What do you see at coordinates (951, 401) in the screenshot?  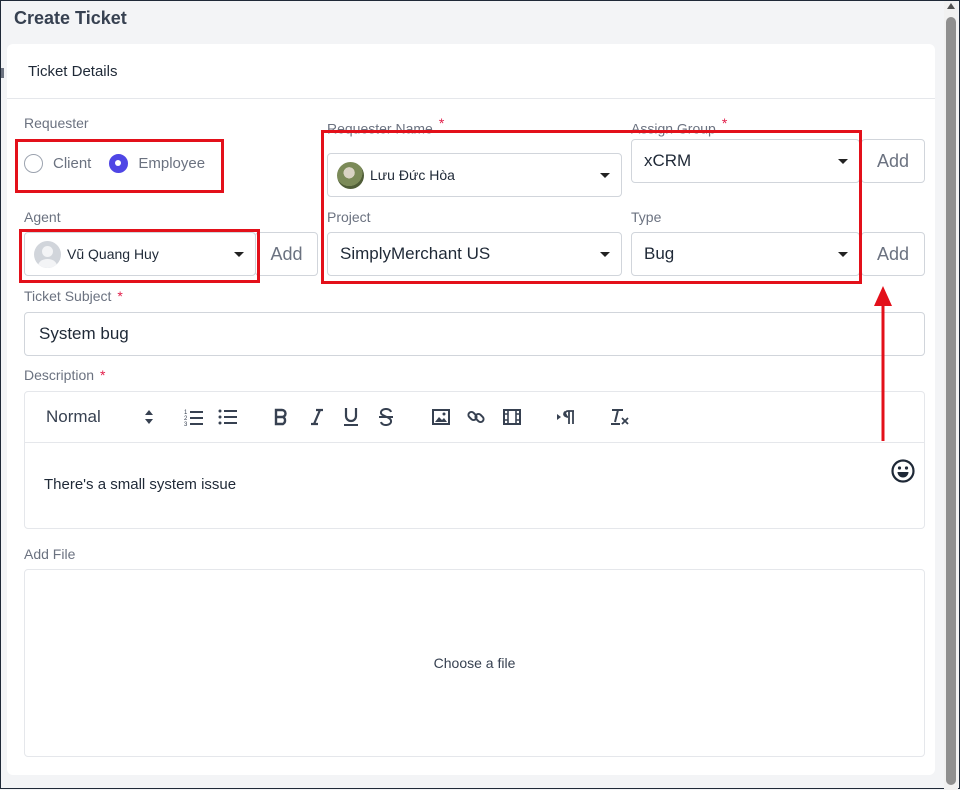 I see `scrollbar-thumb` at bounding box center [951, 401].